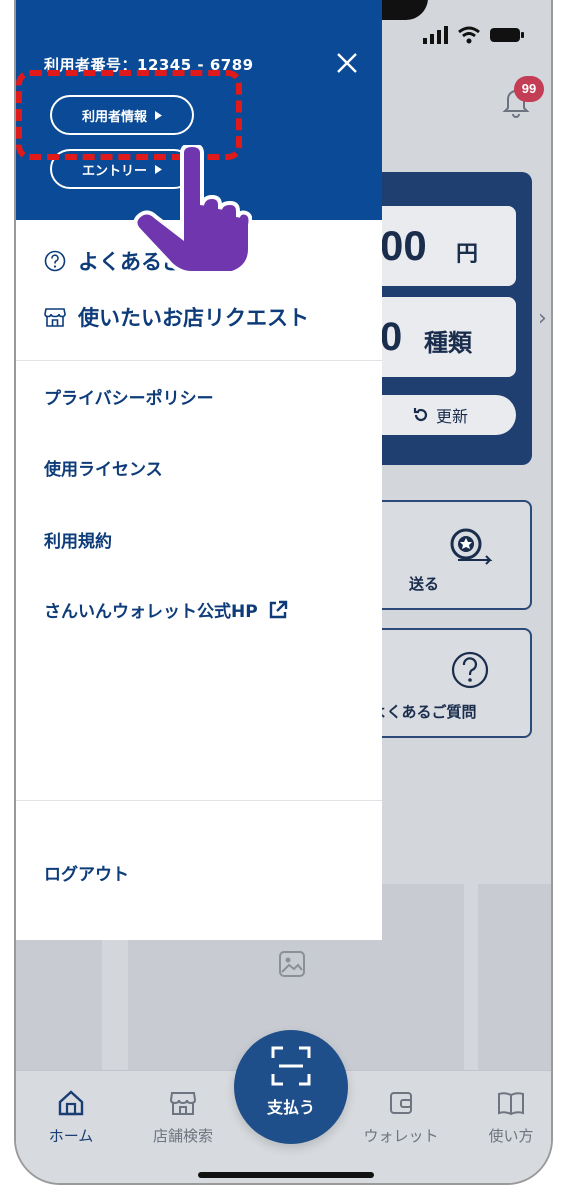 This screenshot has width=567, height=1193. What do you see at coordinates (278, 609) in the screenshot?
I see `external-link-icon` at bounding box center [278, 609].